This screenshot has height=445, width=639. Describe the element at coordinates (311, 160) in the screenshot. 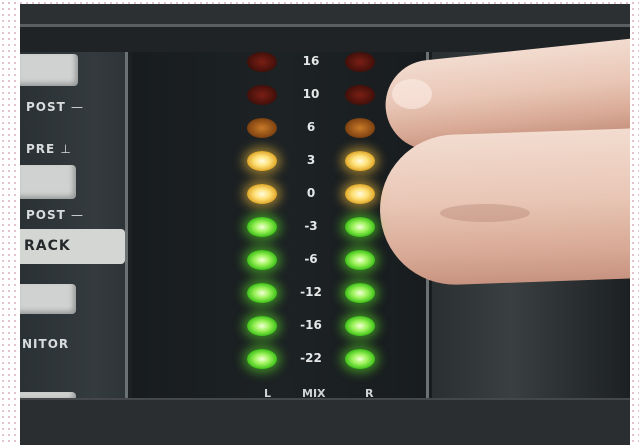

I see `meter-scale-label: 3` at that location.